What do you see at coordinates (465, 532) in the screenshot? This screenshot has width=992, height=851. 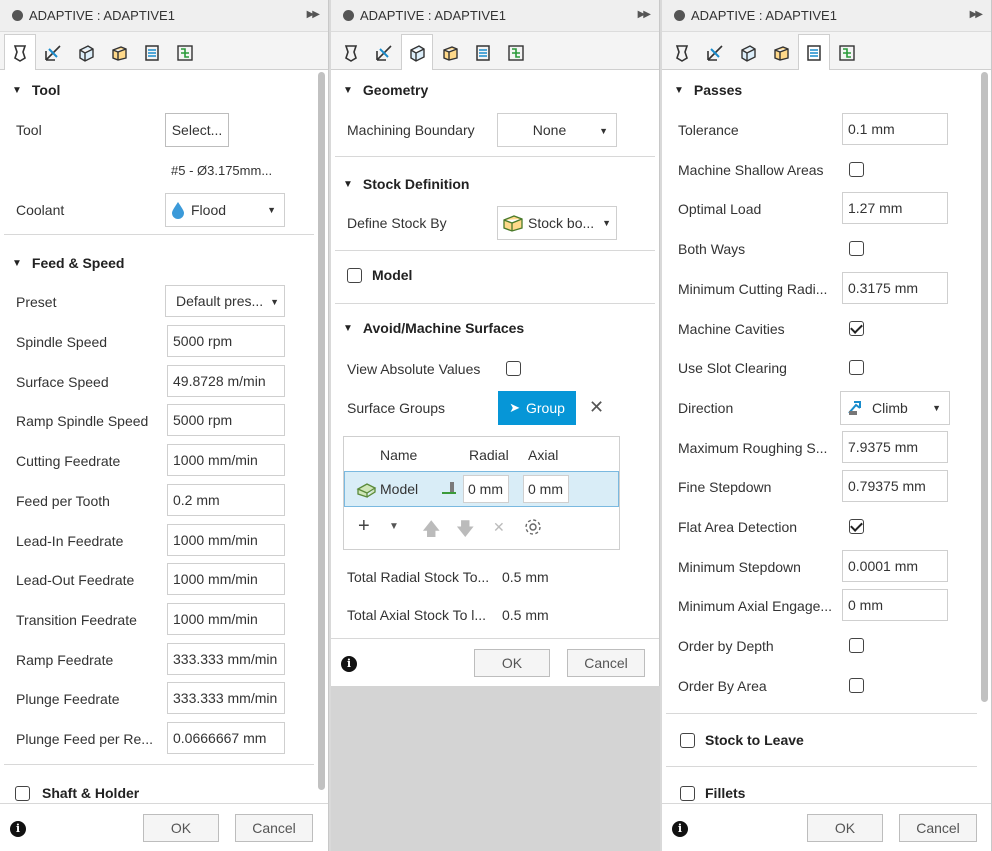 I see `move-down-icon: 🡇` at bounding box center [465, 532].